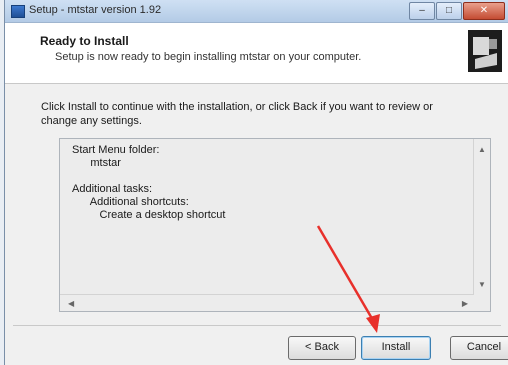 This screenshot has width=508, height=365. What do you see at coordinates (396, 348) in the screenshot?
I see `install-button: Install` at bounding box center [396, 348].